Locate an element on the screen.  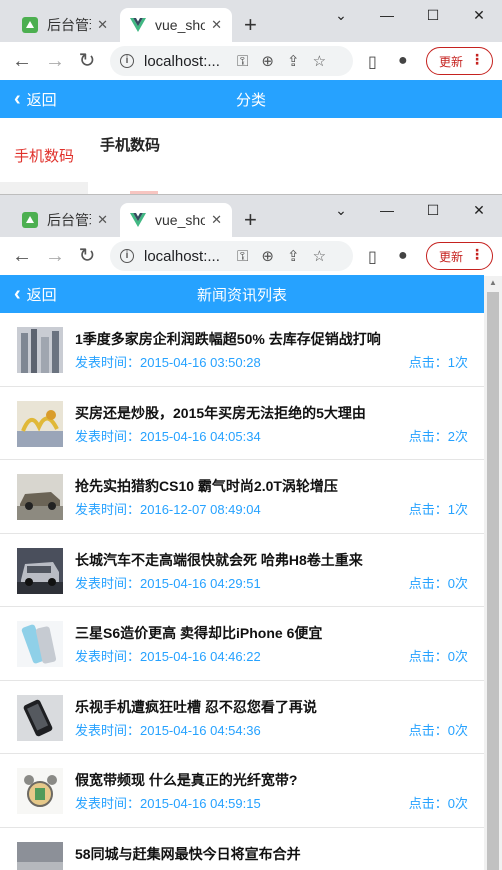
app-favicon-icon is located at coordinates (30, 220).